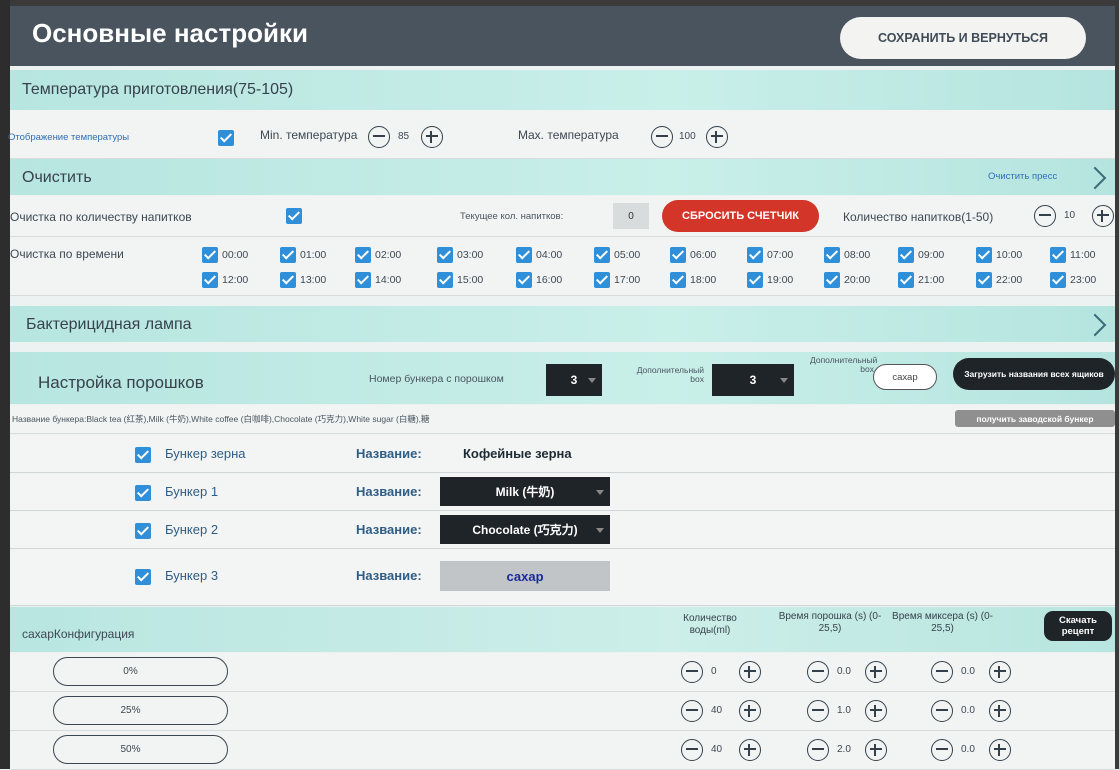 This screenshot has height=770, width=1119. What do you see at coordinates (143, 577) in the screenshot?
I see `bunker-3-checkbox` at bounding box center [143, 577].